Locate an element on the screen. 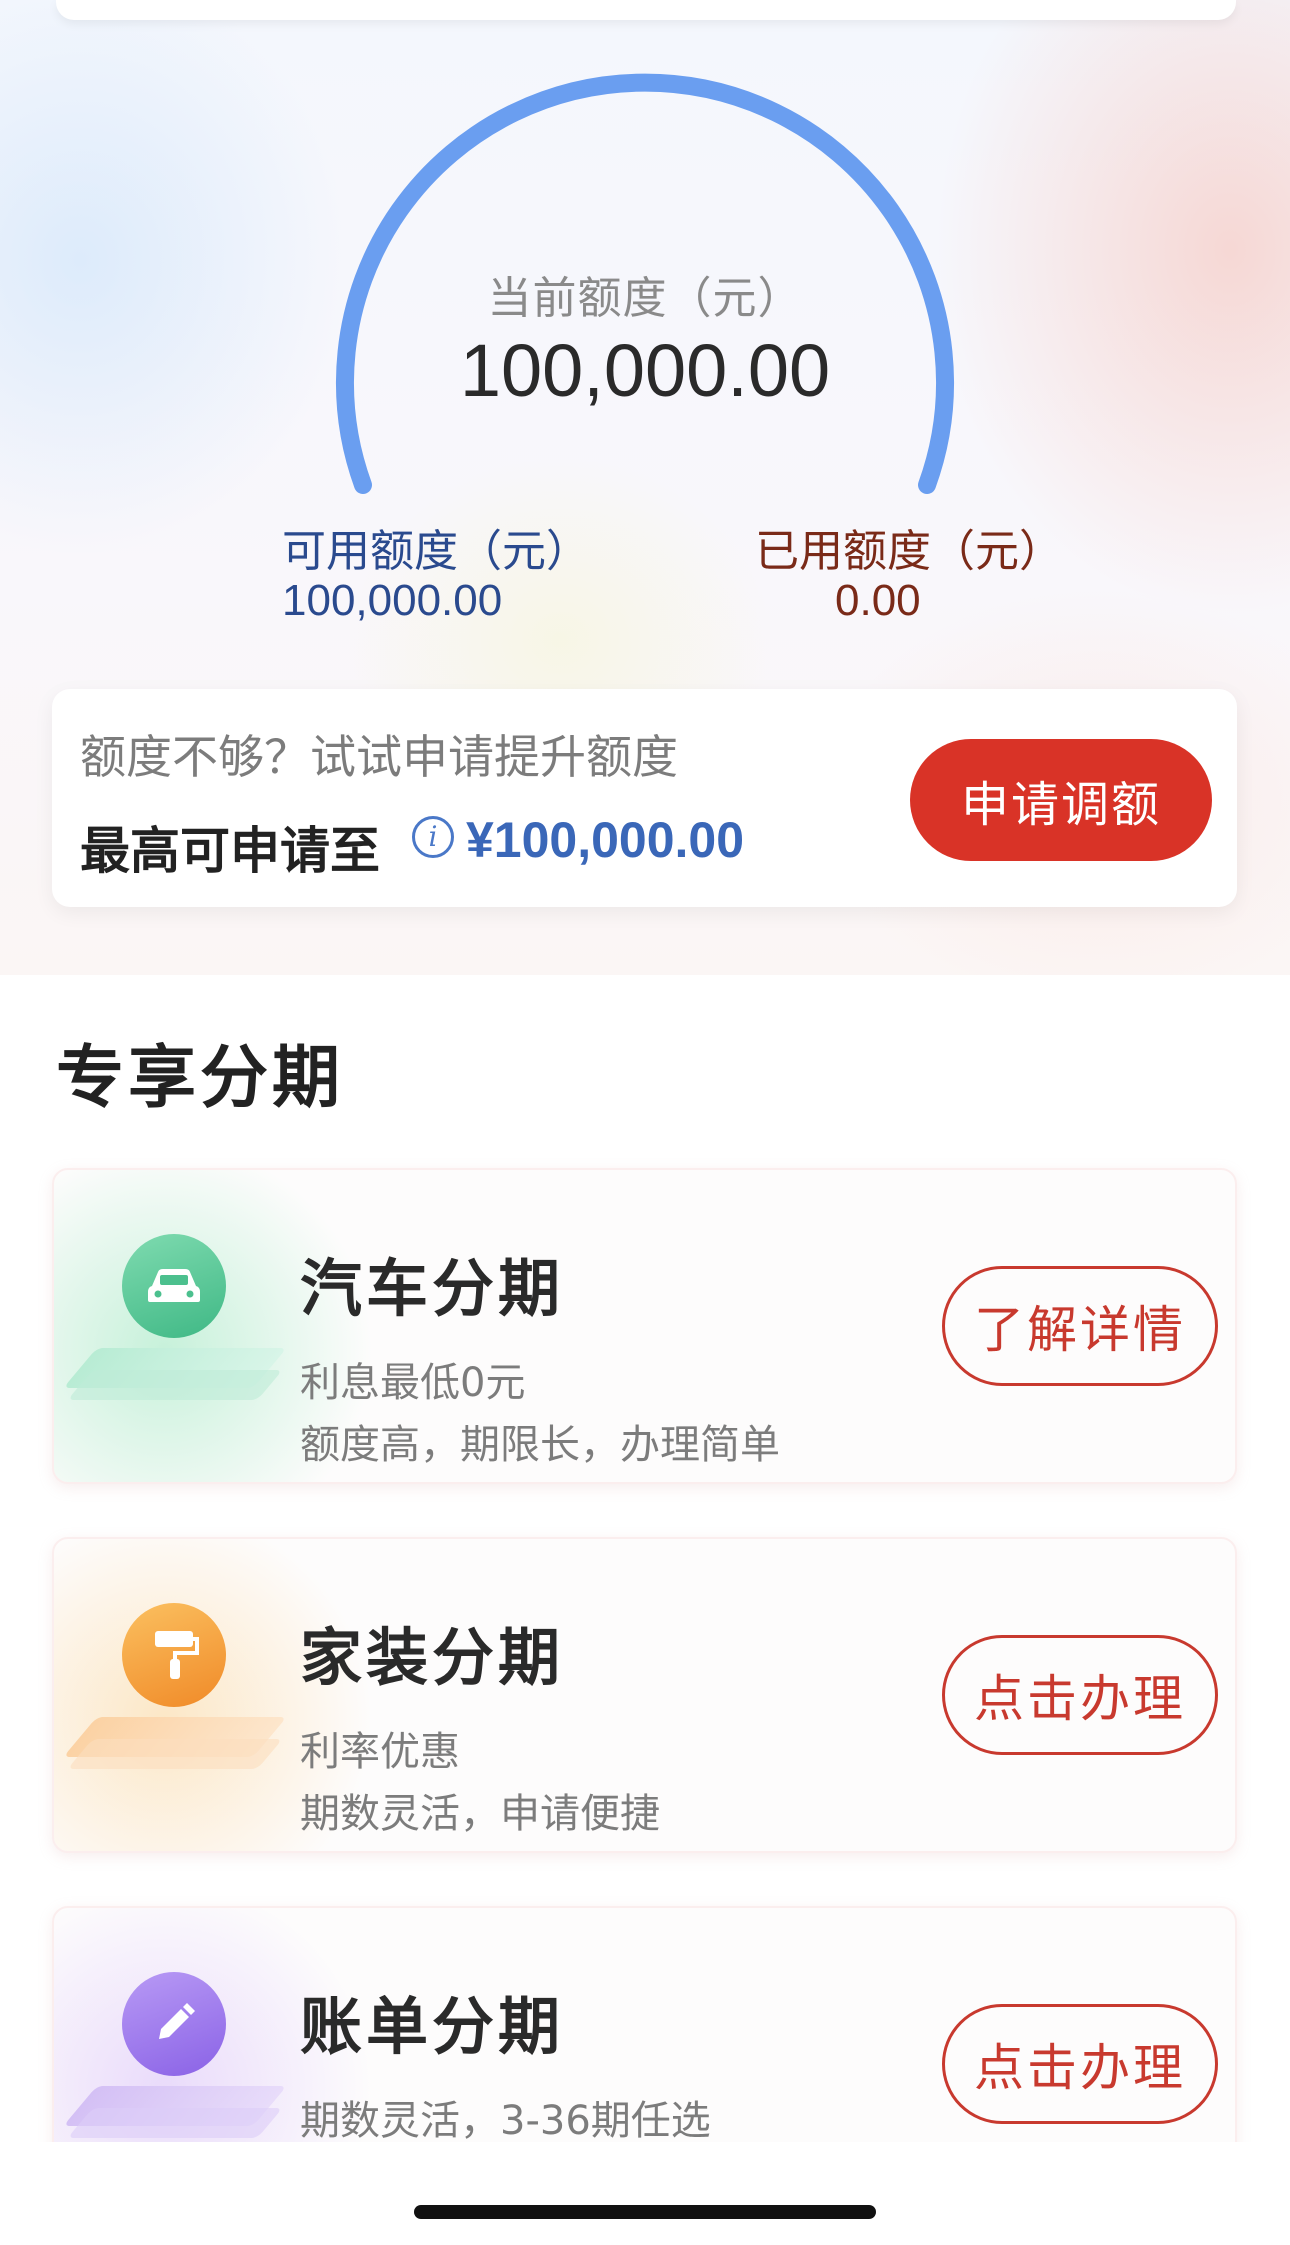  pencil-icon is located at coordinates (175, 2068).